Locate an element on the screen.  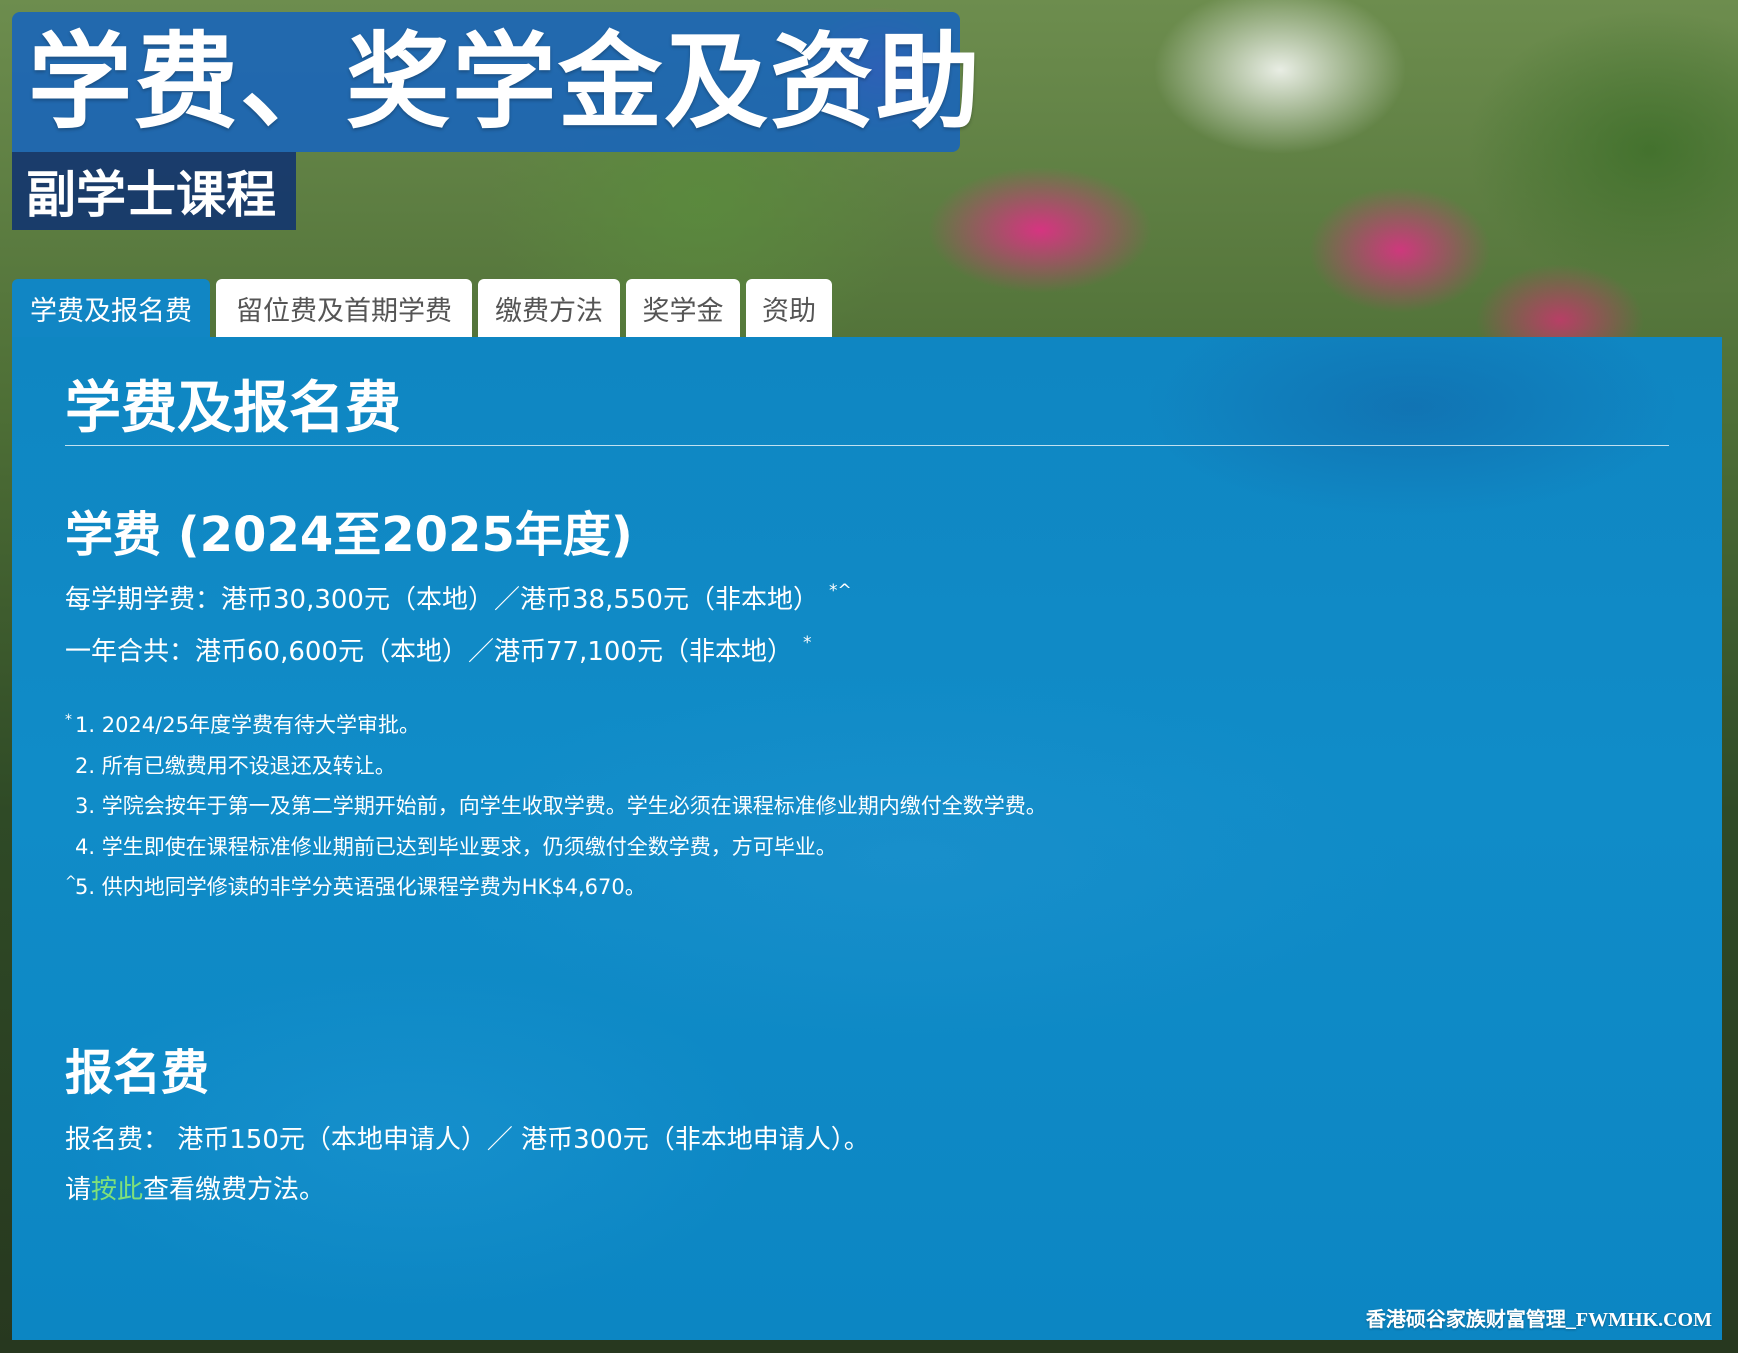
footnote-mark: *^ is located at coordinates (840, 591).